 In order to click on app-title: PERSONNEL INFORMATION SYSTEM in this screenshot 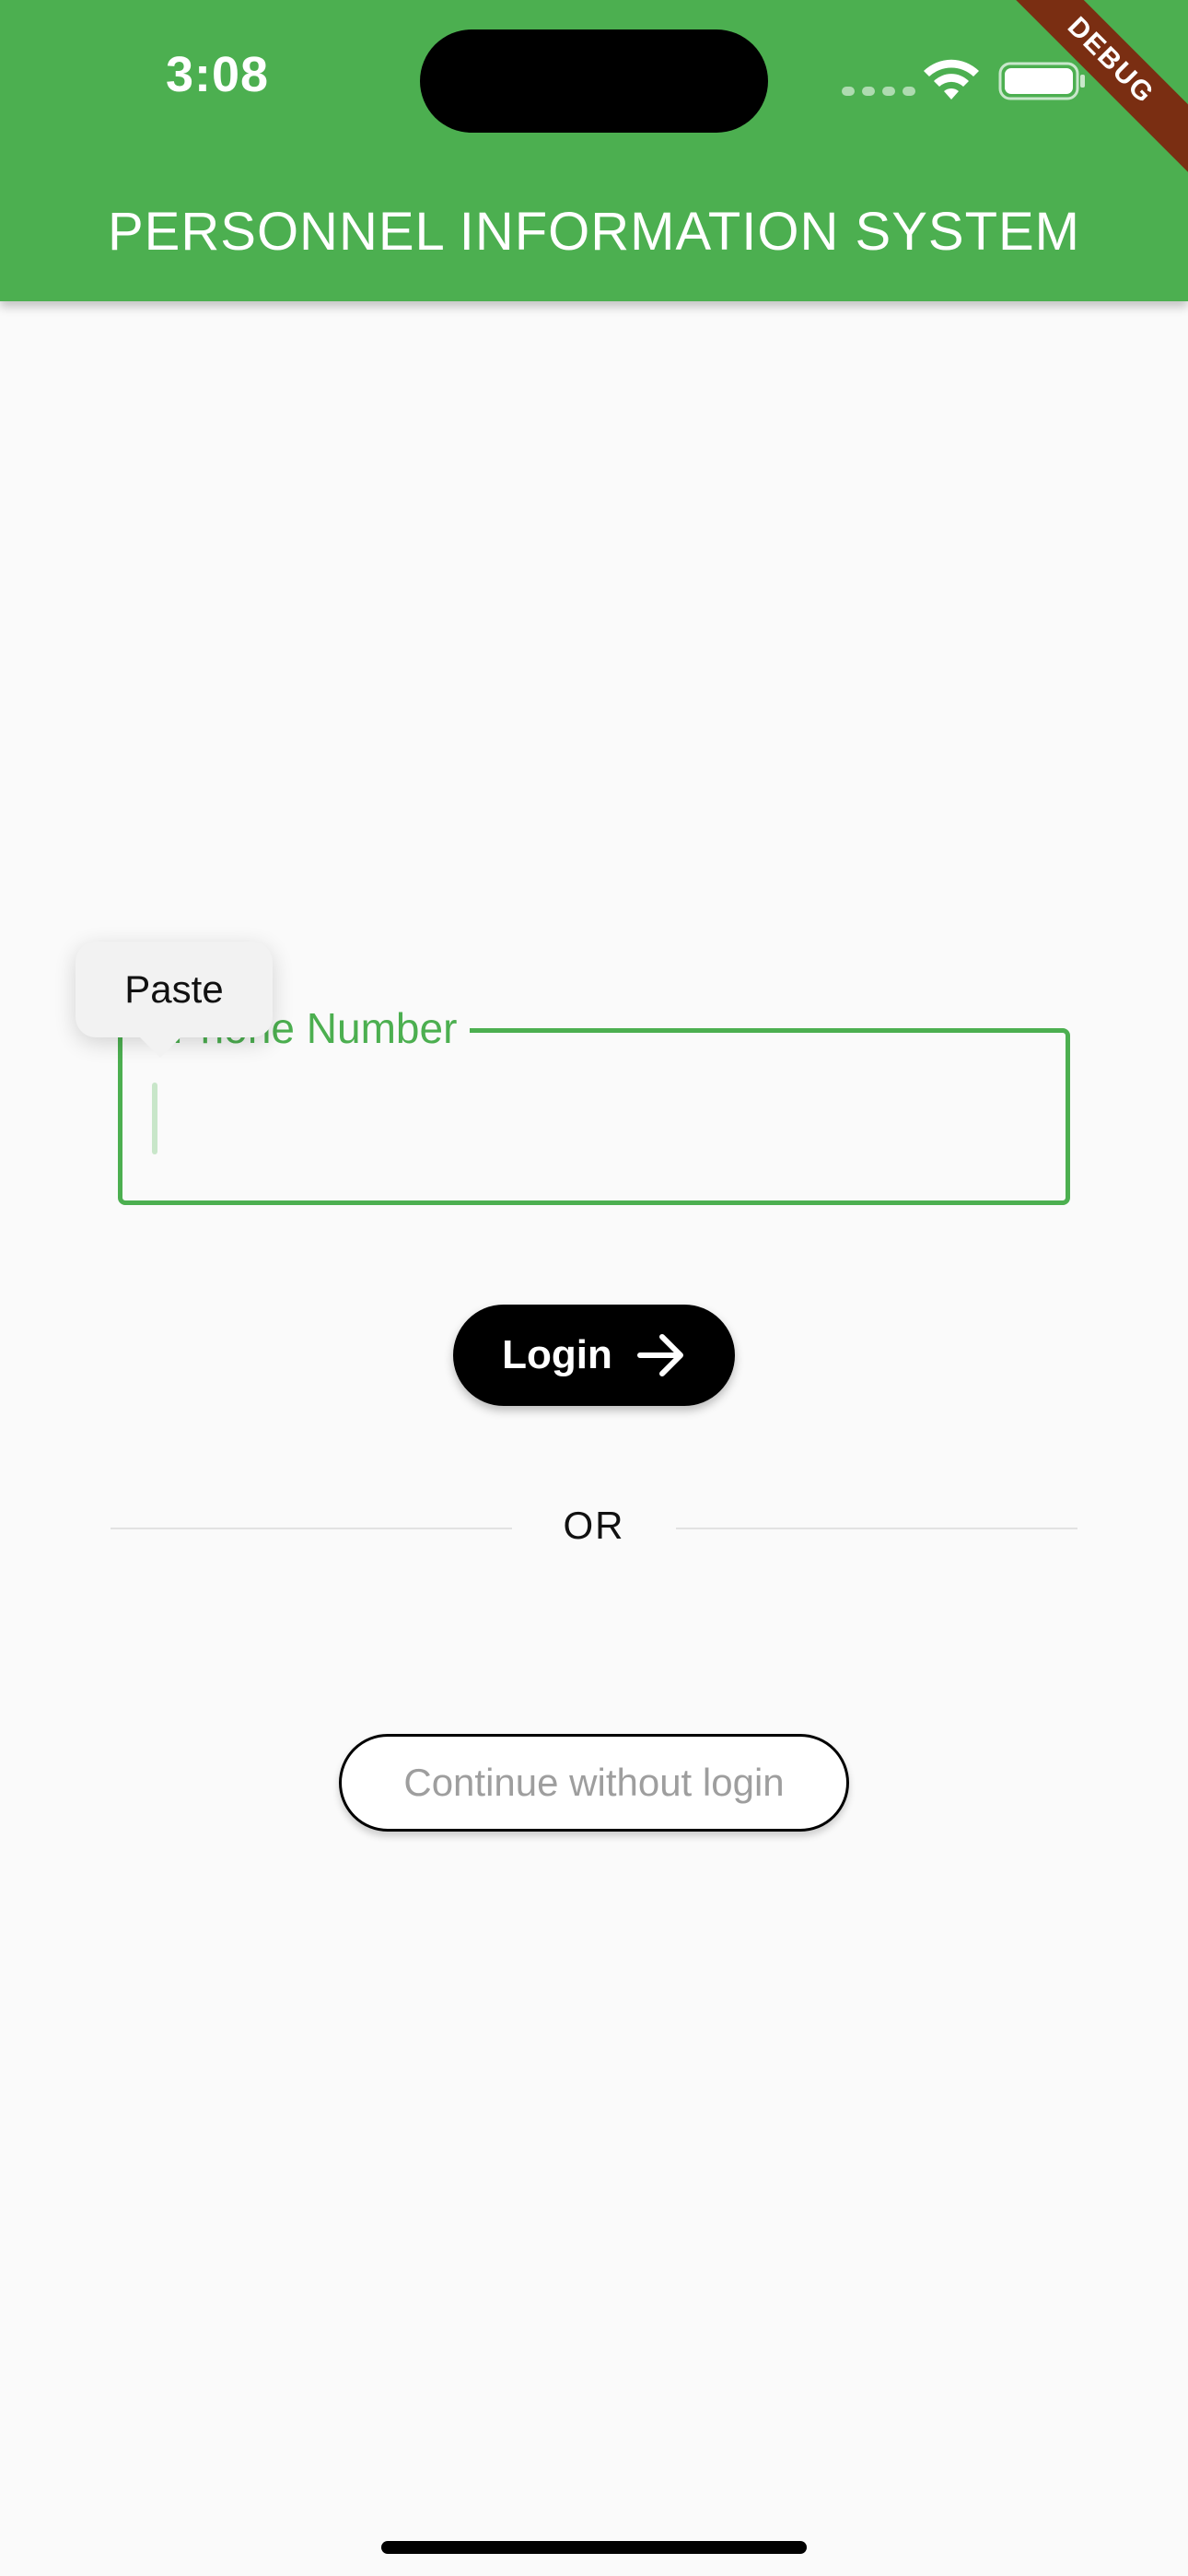, I will do `click(594, 232)`.